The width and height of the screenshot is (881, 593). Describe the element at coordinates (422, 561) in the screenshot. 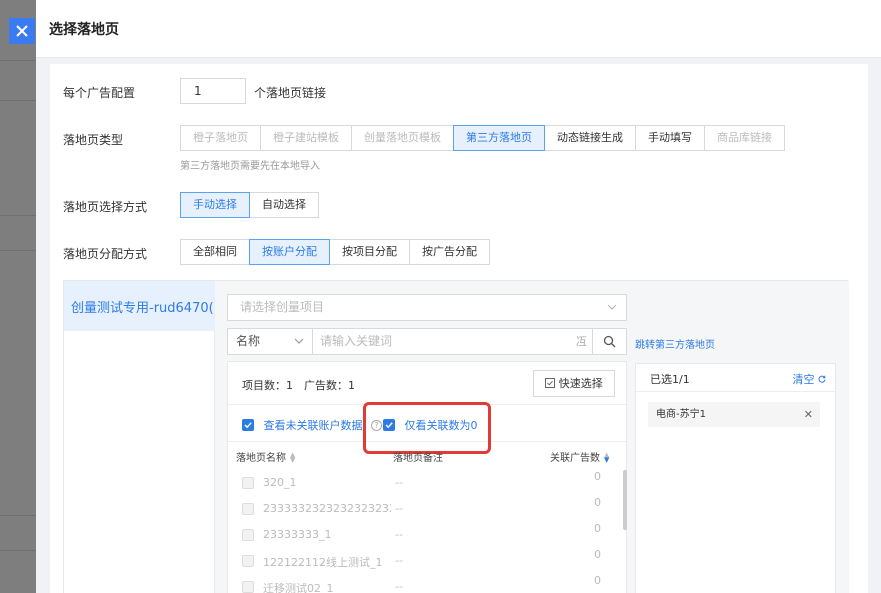

I see `table-row: 122122112线上测试_1 -- 0` at that location.